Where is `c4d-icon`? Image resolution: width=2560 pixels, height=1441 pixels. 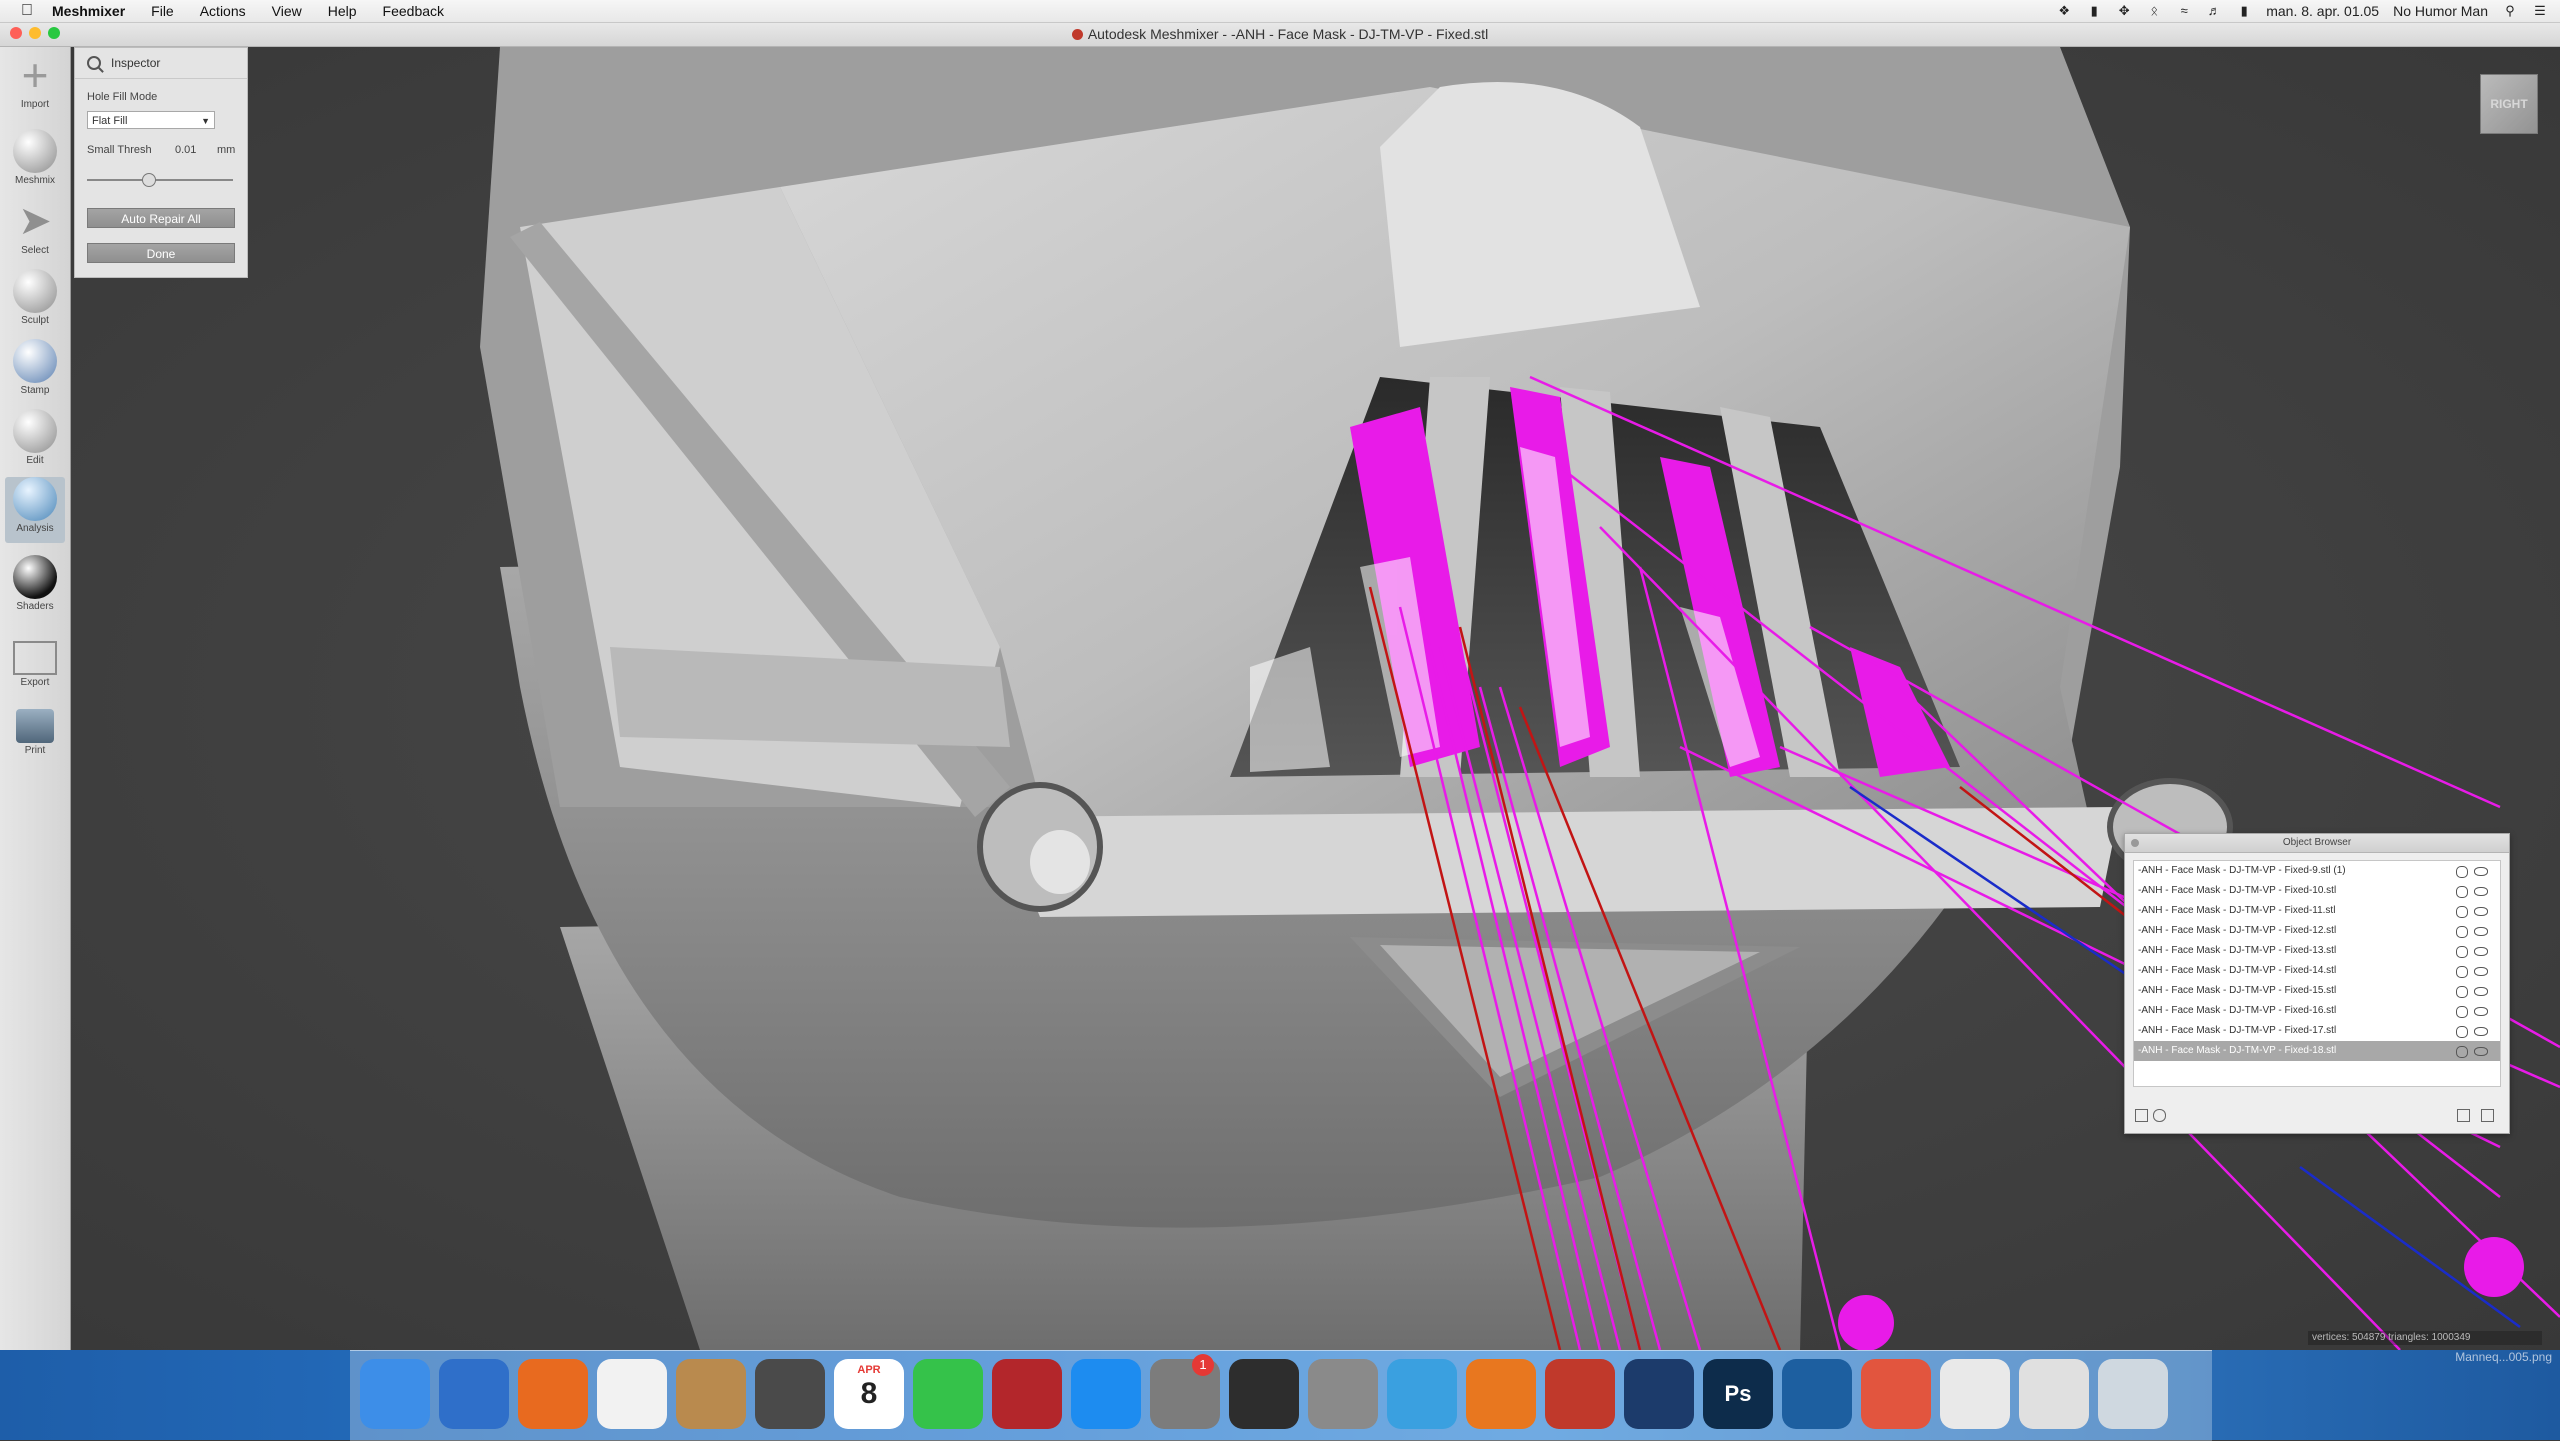 c4d-icon is located at coordinates (1659, 1394).